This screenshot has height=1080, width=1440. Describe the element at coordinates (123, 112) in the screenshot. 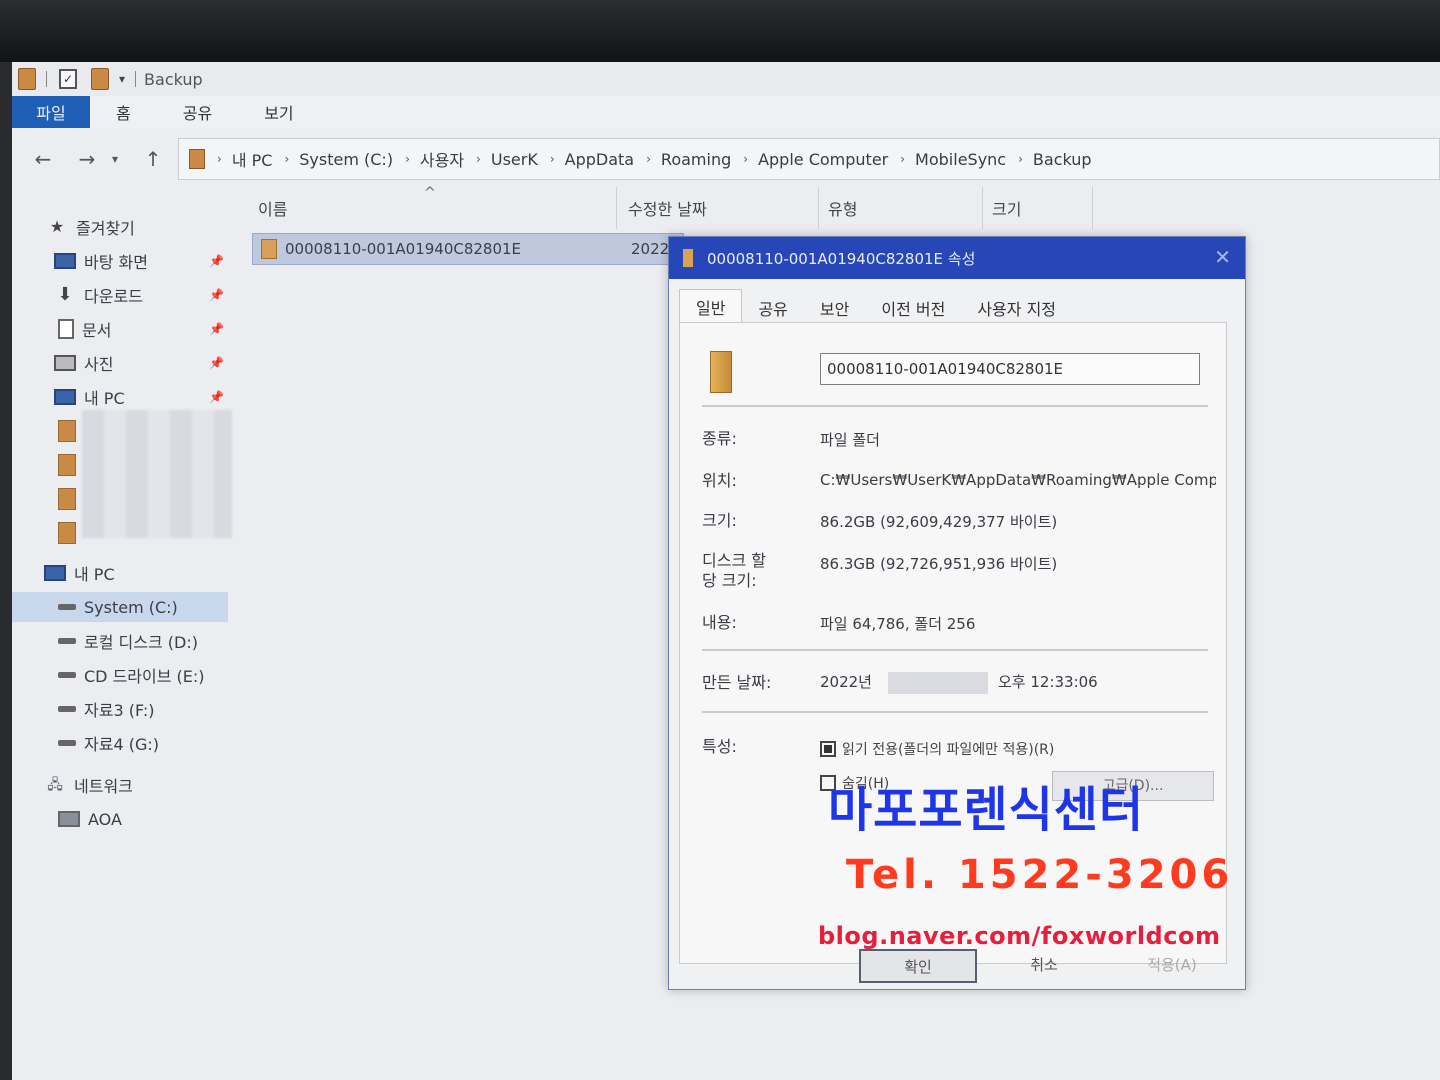

I see `tab-home: 홈` at that location.